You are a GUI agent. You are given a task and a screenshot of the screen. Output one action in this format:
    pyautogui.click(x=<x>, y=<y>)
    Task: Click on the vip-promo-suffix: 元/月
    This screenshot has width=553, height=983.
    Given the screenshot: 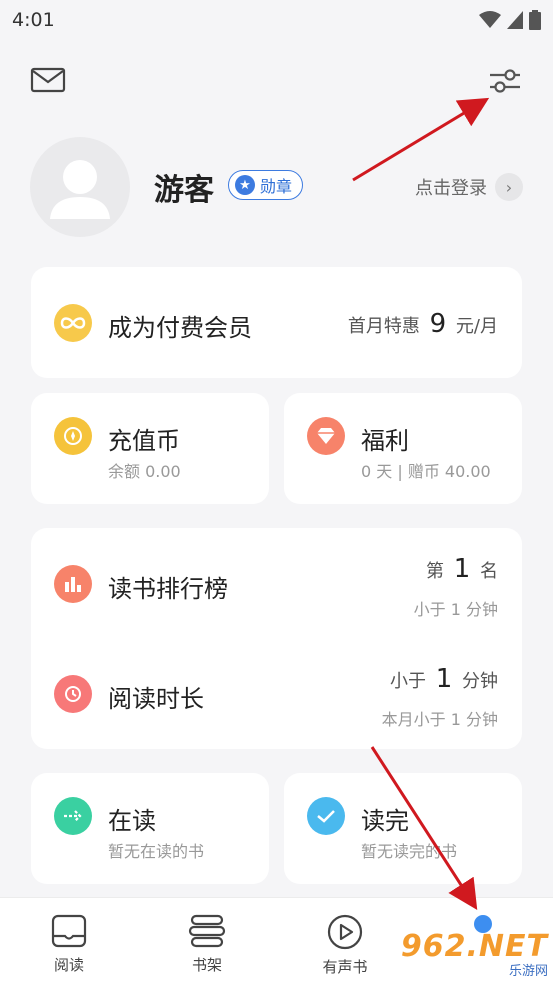 What is the action you would take?
    pyautogui.click(x=476, y=326)
    